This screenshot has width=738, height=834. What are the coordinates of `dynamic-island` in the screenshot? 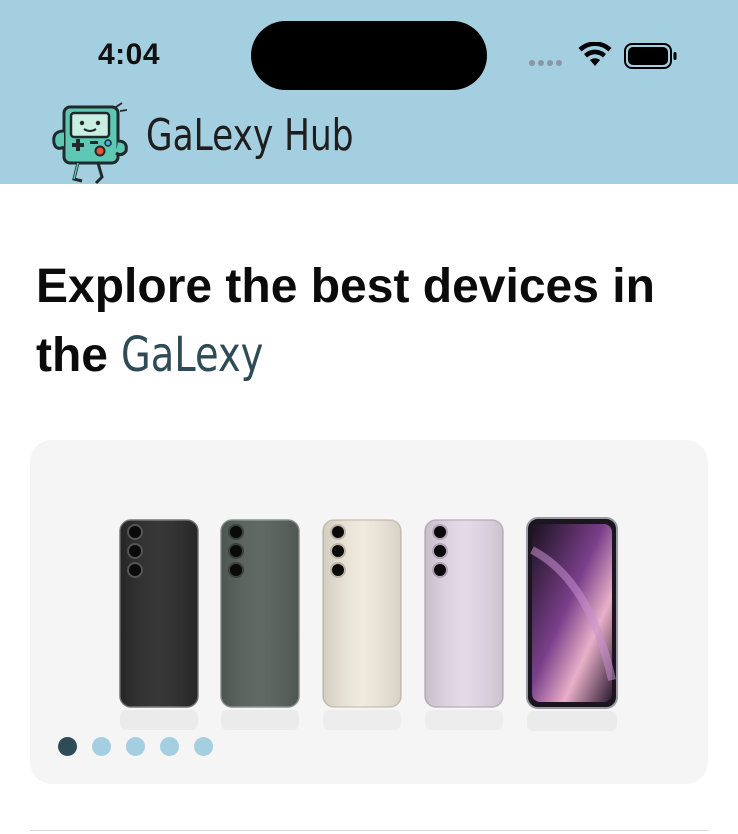 It's located at (369, 55).